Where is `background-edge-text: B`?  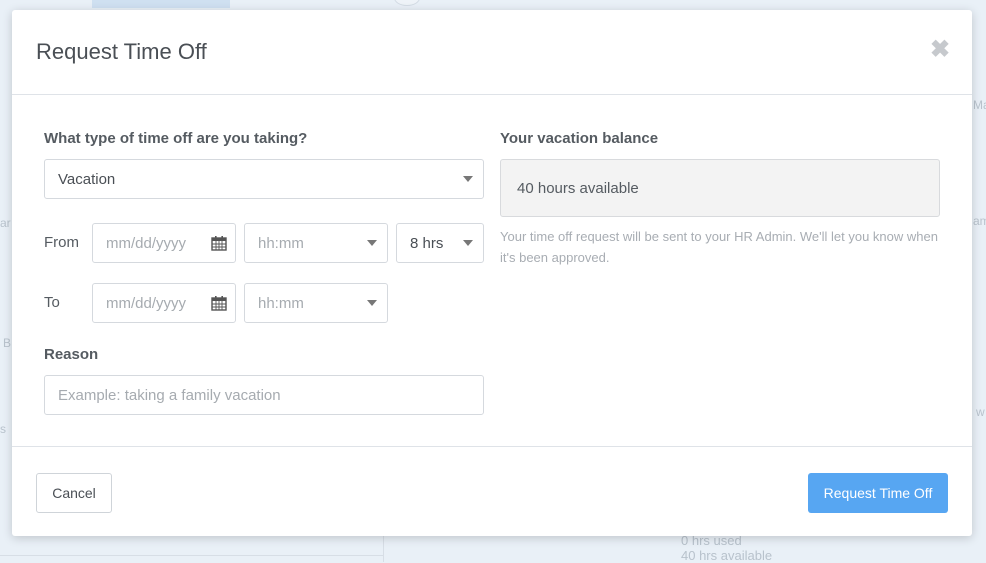
background-edge-text: B is located at coordinates (7, 343).